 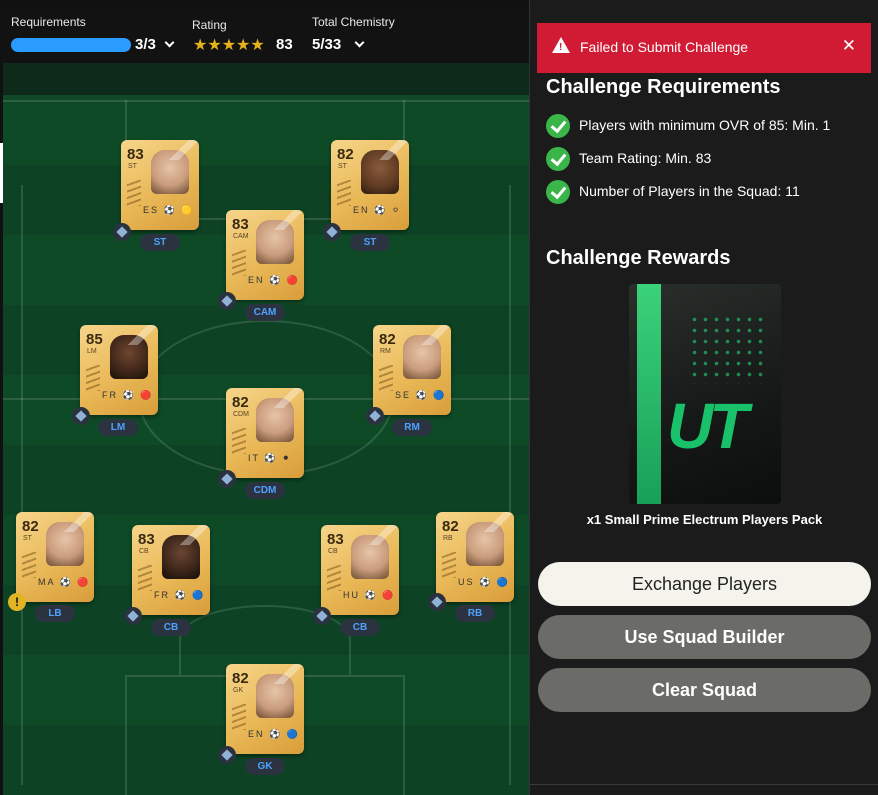 What do you see at coordinates (412, 370) in the screenshot?
I see `player-card: 82 RM SE ⚽ 🔵` at bounding box center [412, 370].